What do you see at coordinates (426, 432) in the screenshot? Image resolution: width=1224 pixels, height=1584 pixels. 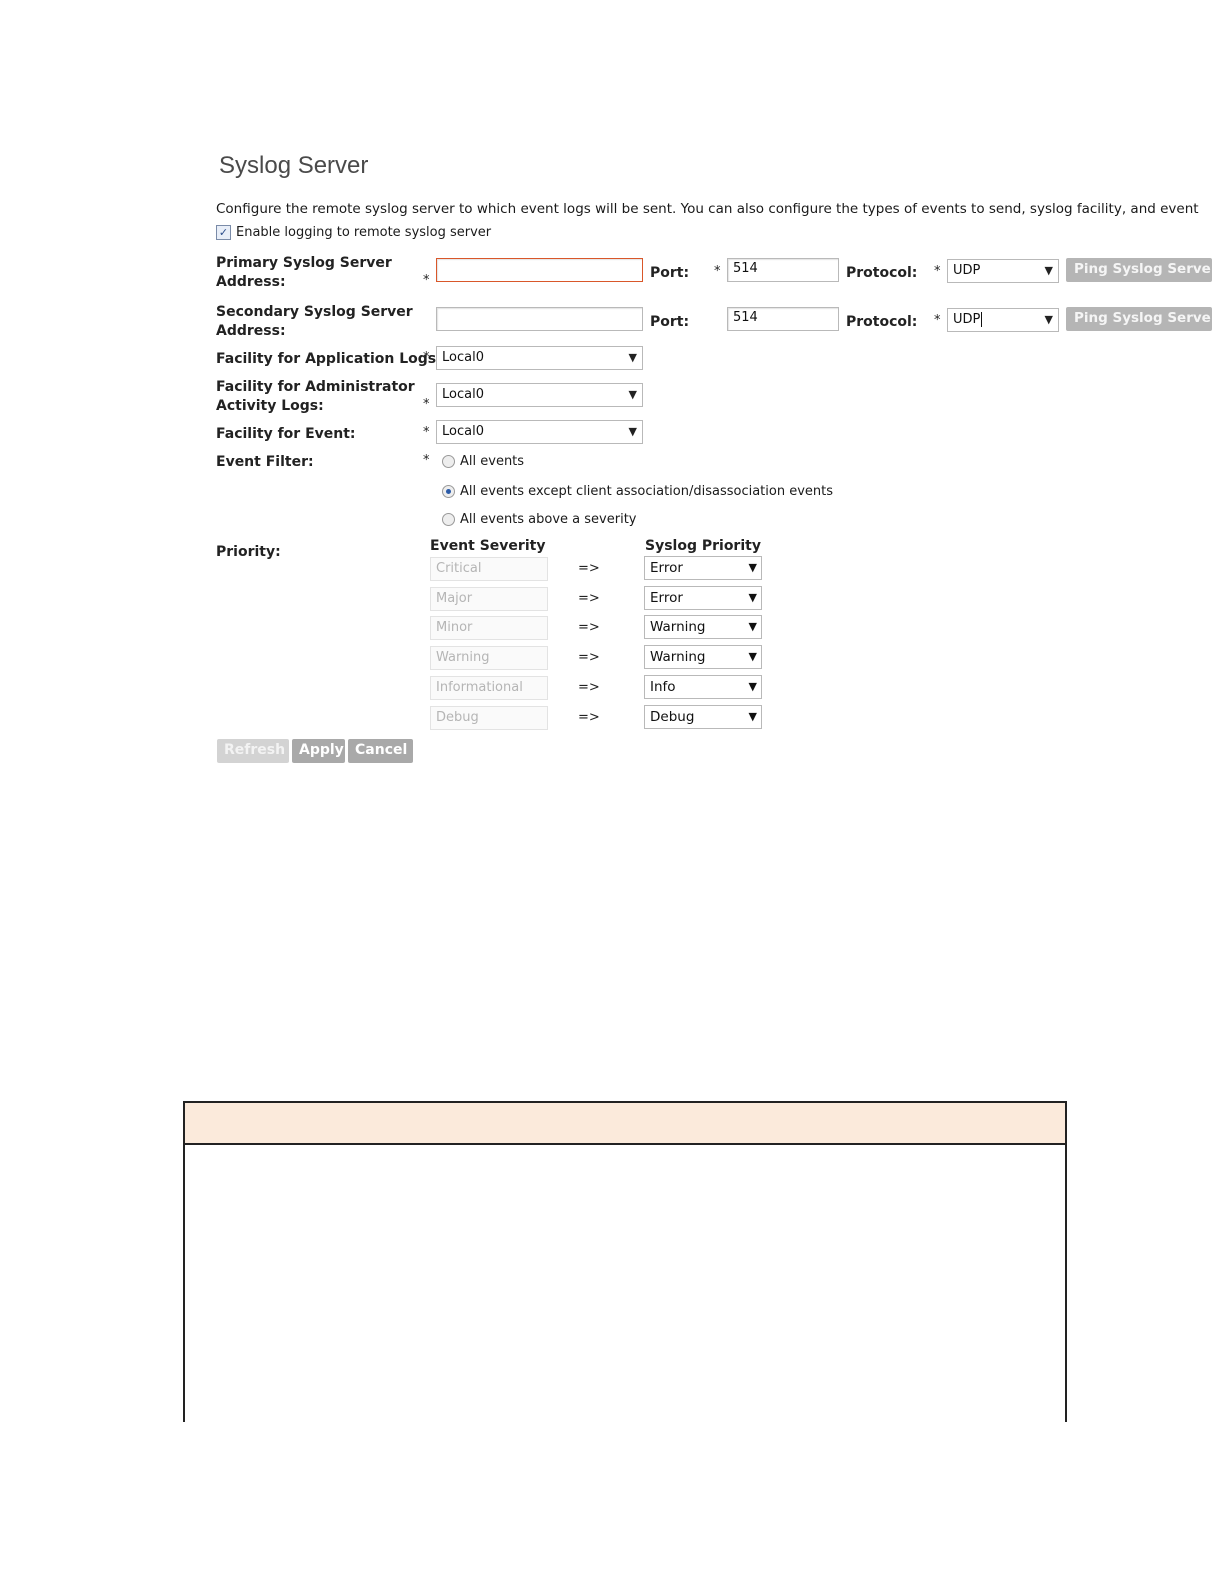 I see `facility-event-required: *` at bounding box center [426, 432].